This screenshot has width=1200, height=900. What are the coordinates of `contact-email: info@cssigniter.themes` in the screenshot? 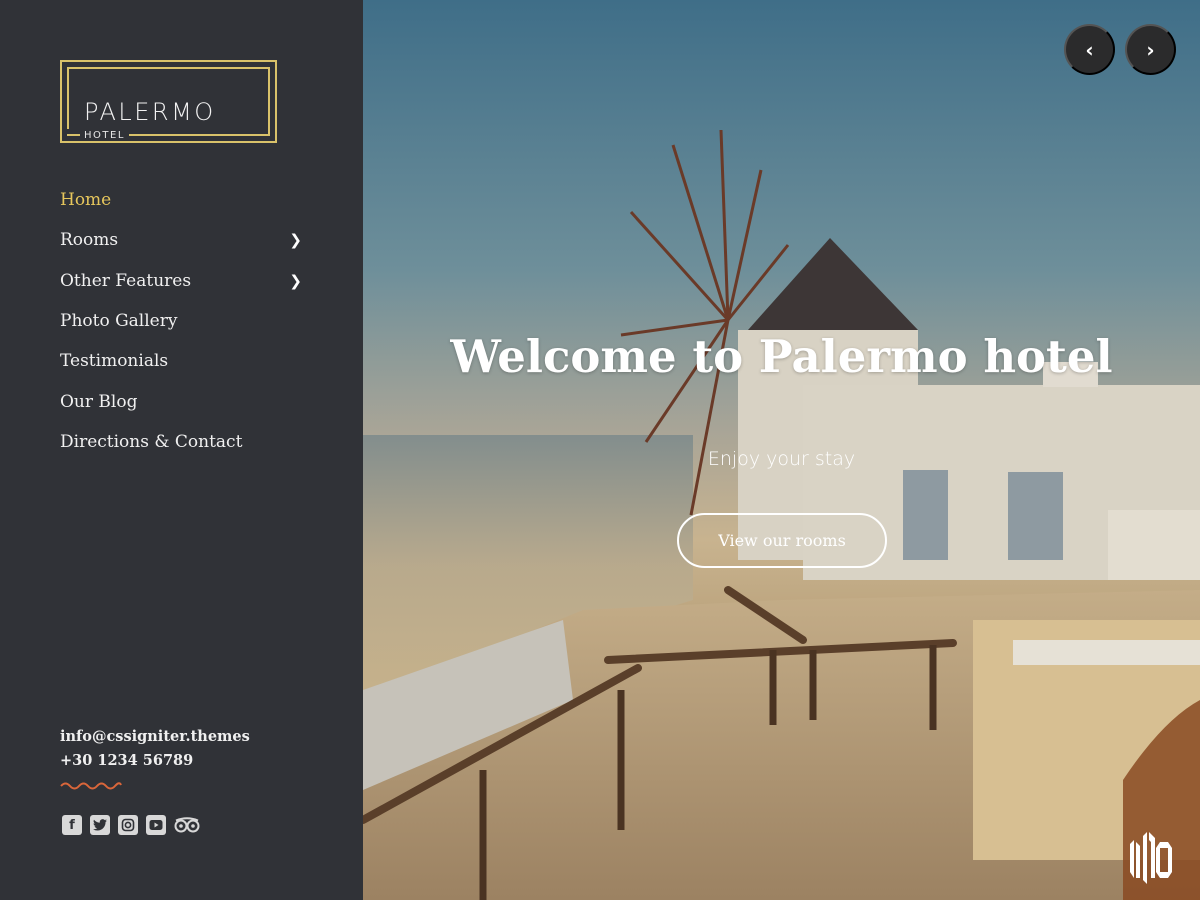 It's located at (155, 737).